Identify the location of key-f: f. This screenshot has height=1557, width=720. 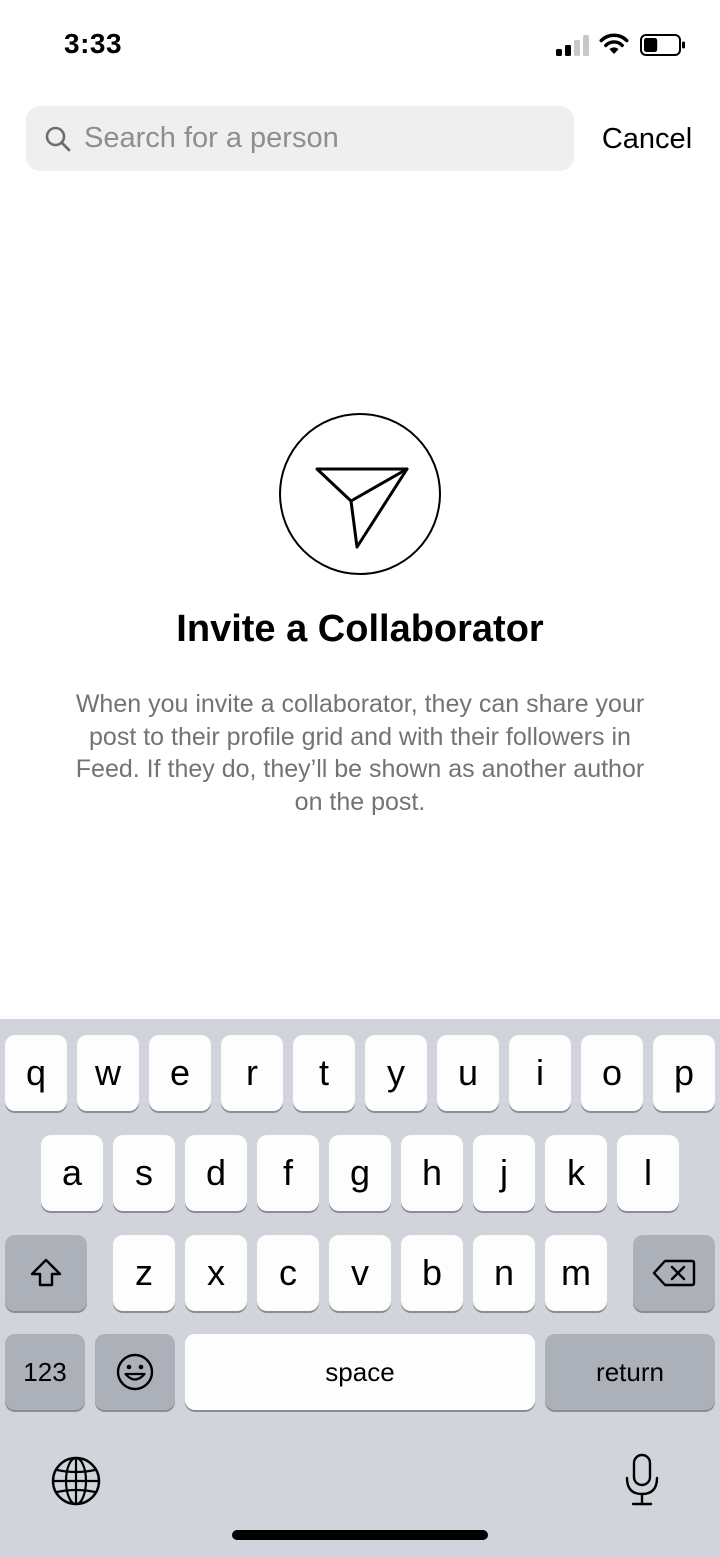
(288, 1173).